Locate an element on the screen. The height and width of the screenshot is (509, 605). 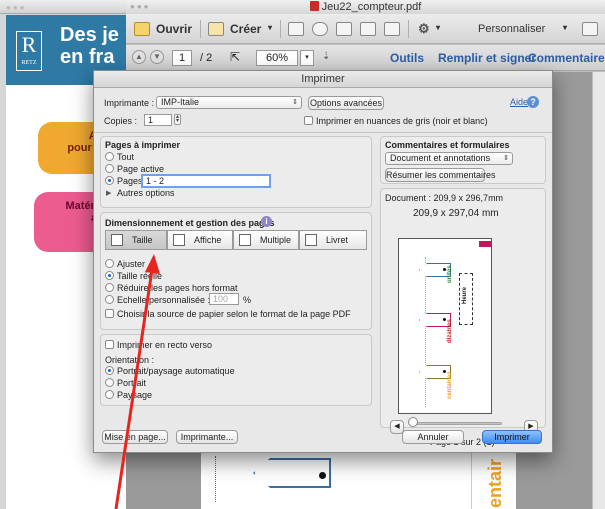
select-cursor-icon: ⇱ is located at coordinates (235, 57).